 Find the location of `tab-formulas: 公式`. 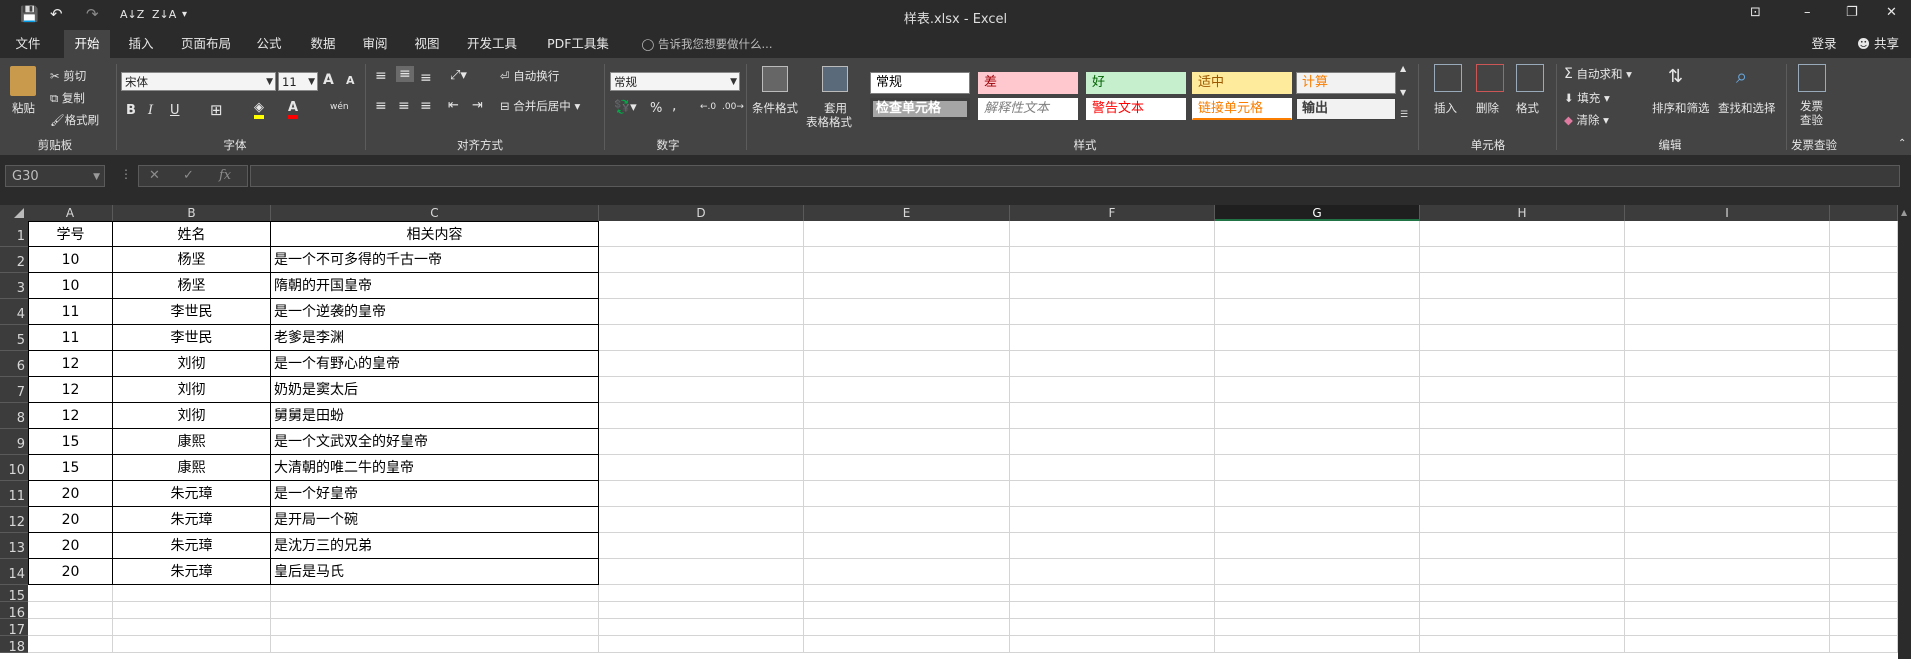

tab-formulas: 公式 is located at coordinates (269, 44).